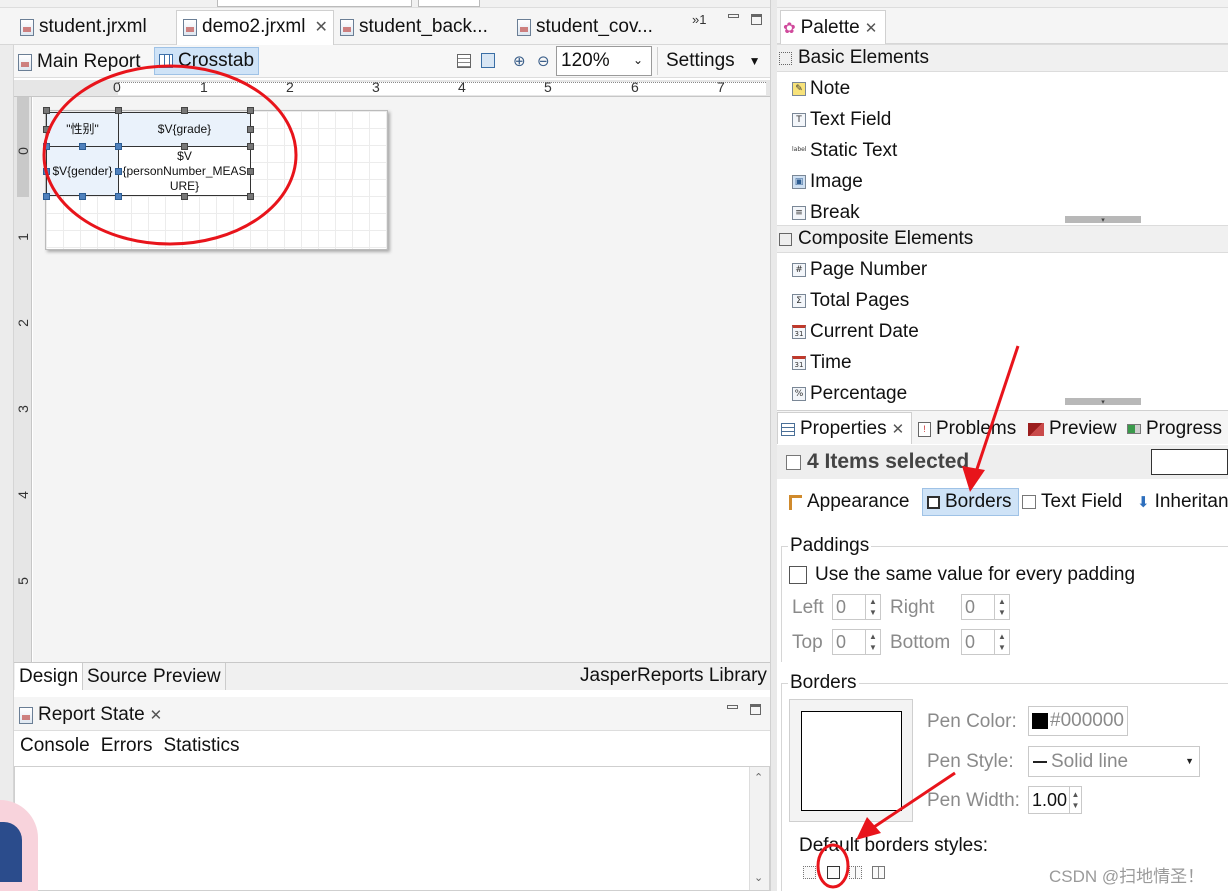 Image resolution: width=1228 pixels, height=891 pixels. I want to click on palette-item-note: ✎ Note, so click(821, 89).